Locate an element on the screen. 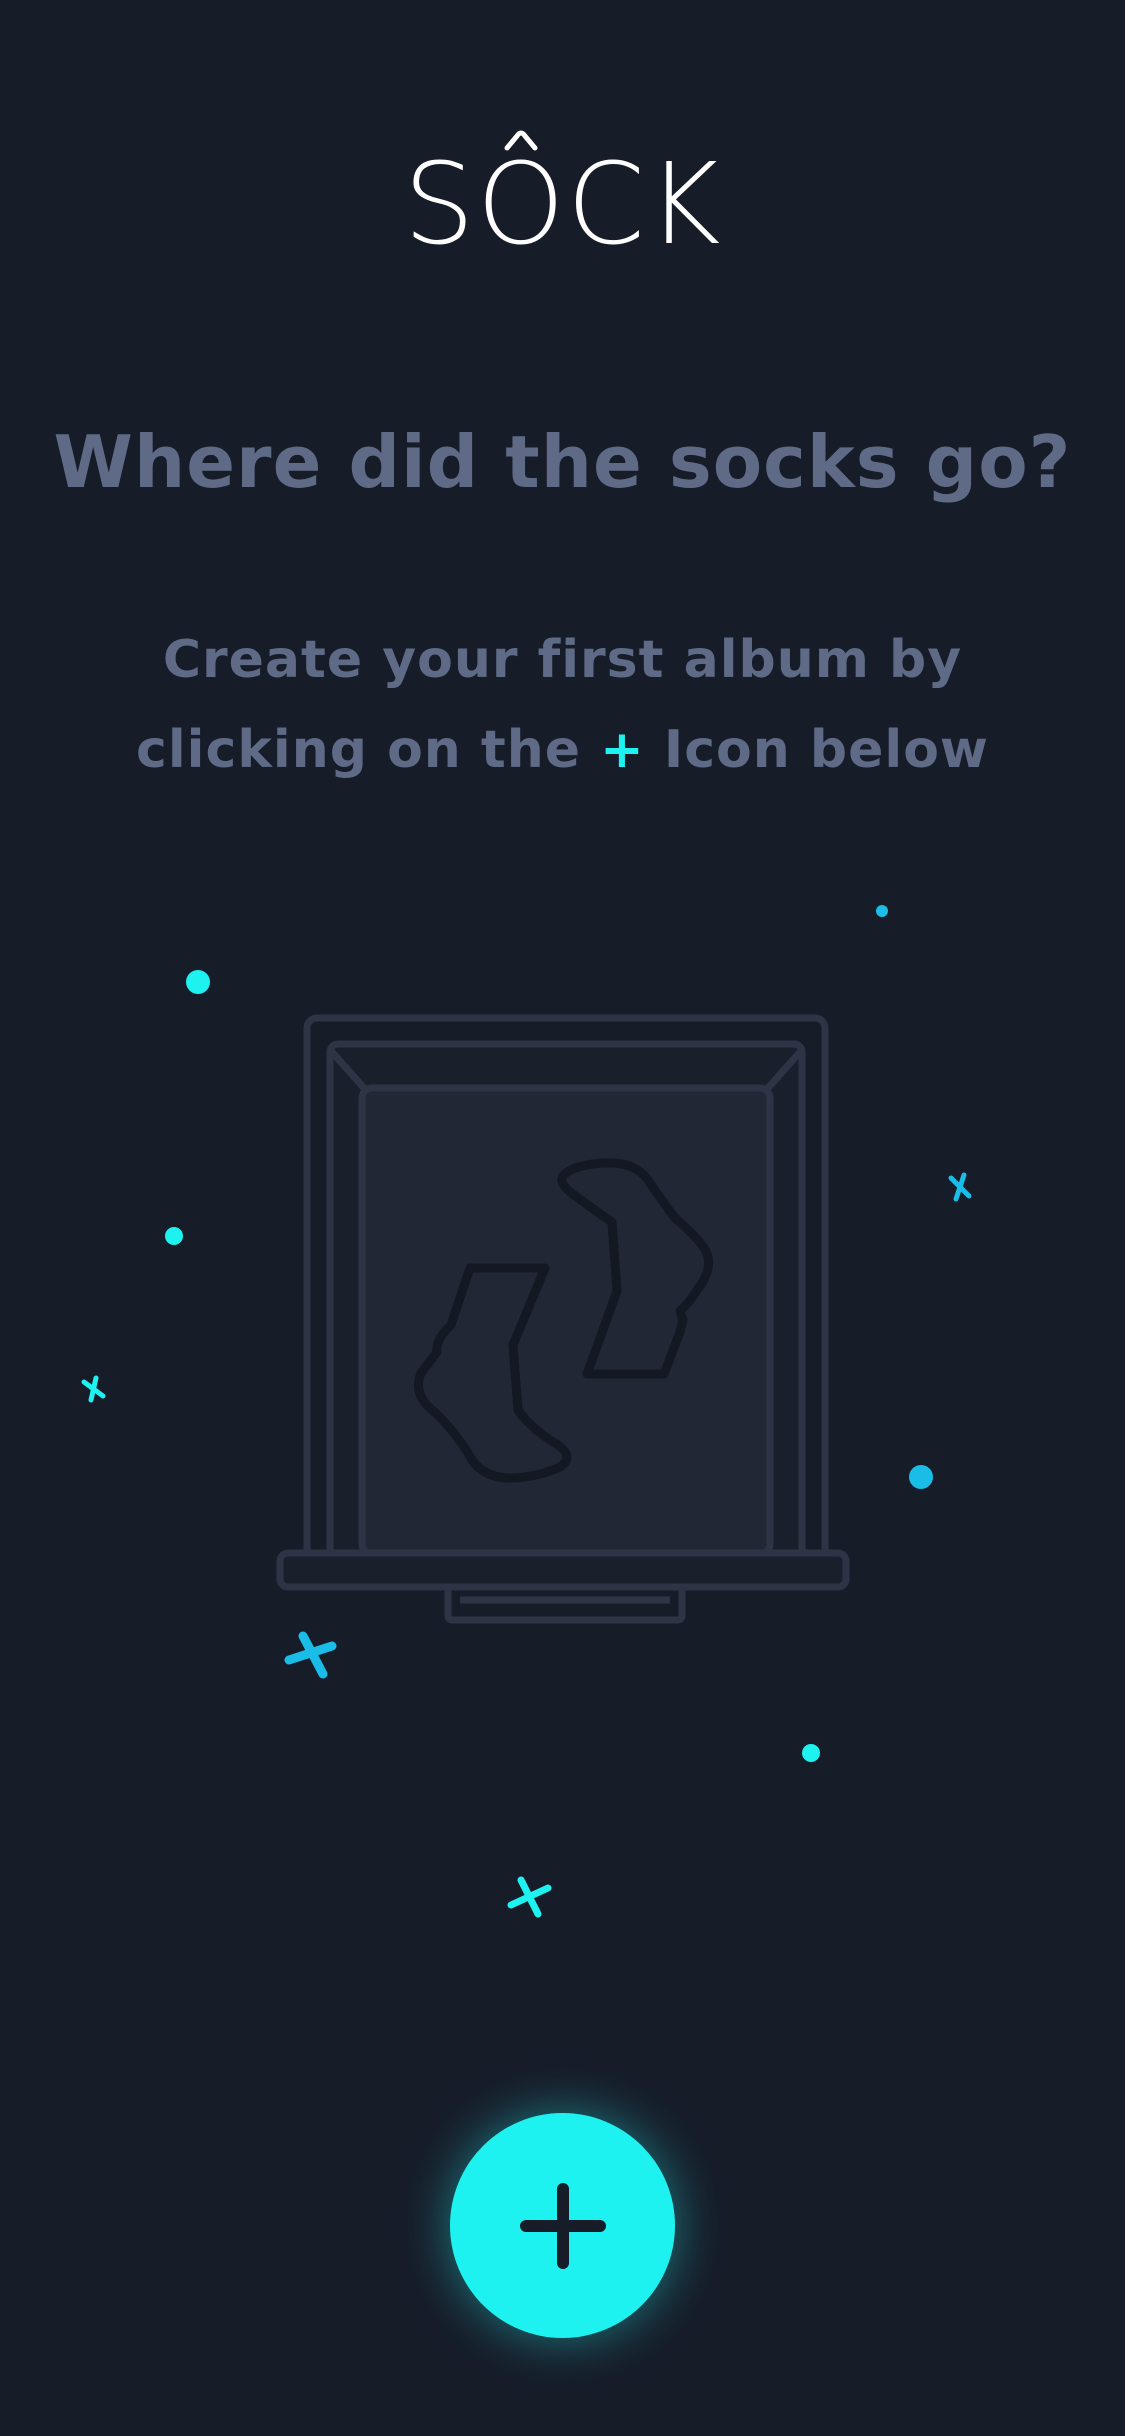 The image size is (1125, 2436). inline-plus-icon: + is located at coordinates (622, 750).